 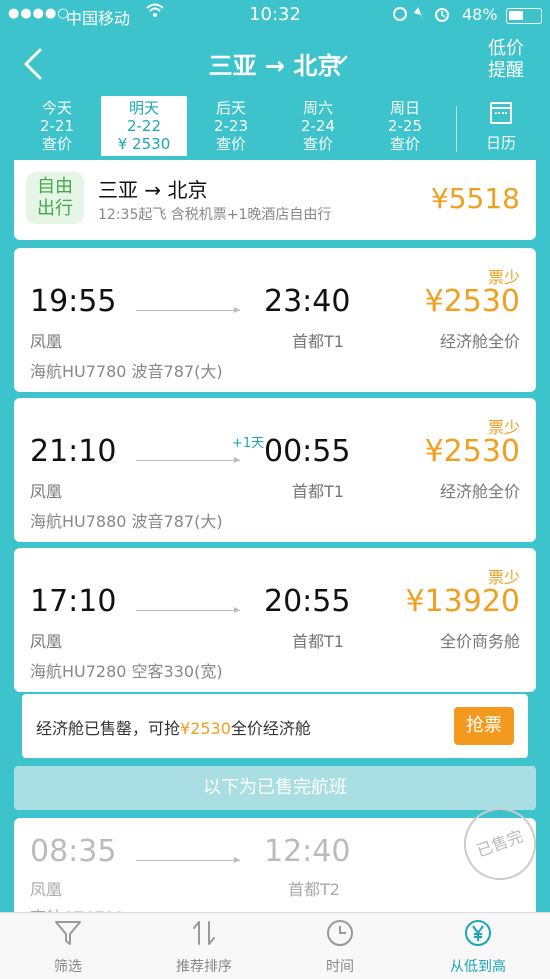 I want to click on status-icons, so click(x=424, y=16).